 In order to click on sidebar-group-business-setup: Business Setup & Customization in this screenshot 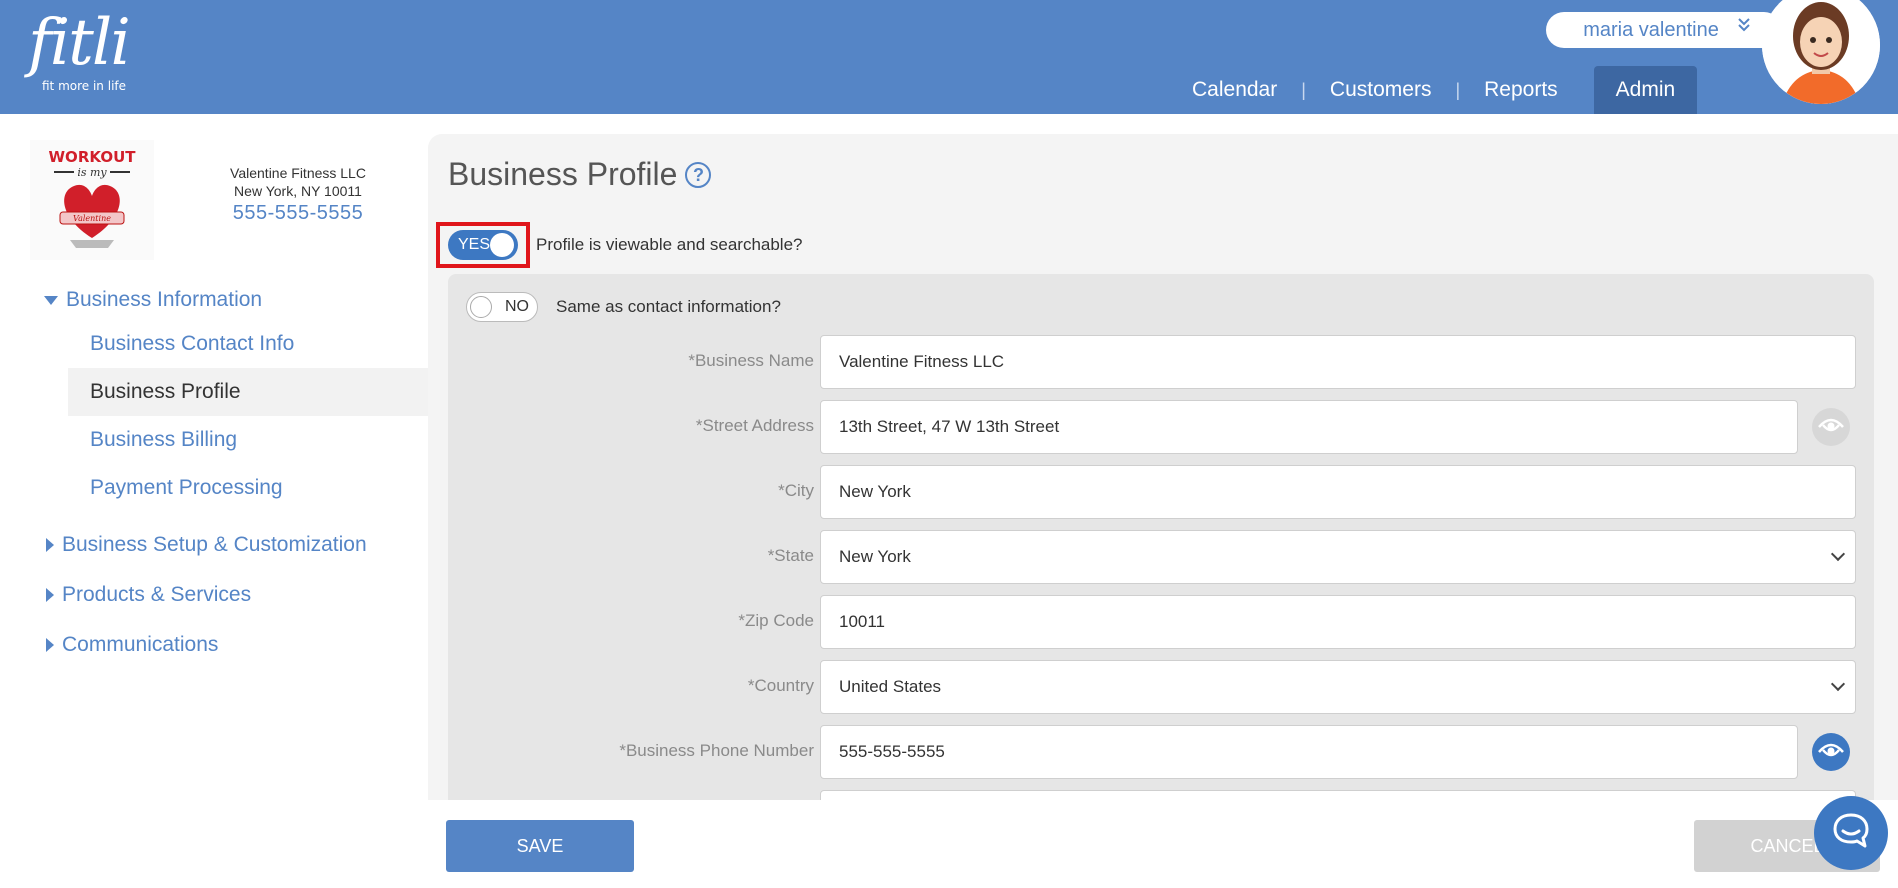, I will do `click(236, 545)`.